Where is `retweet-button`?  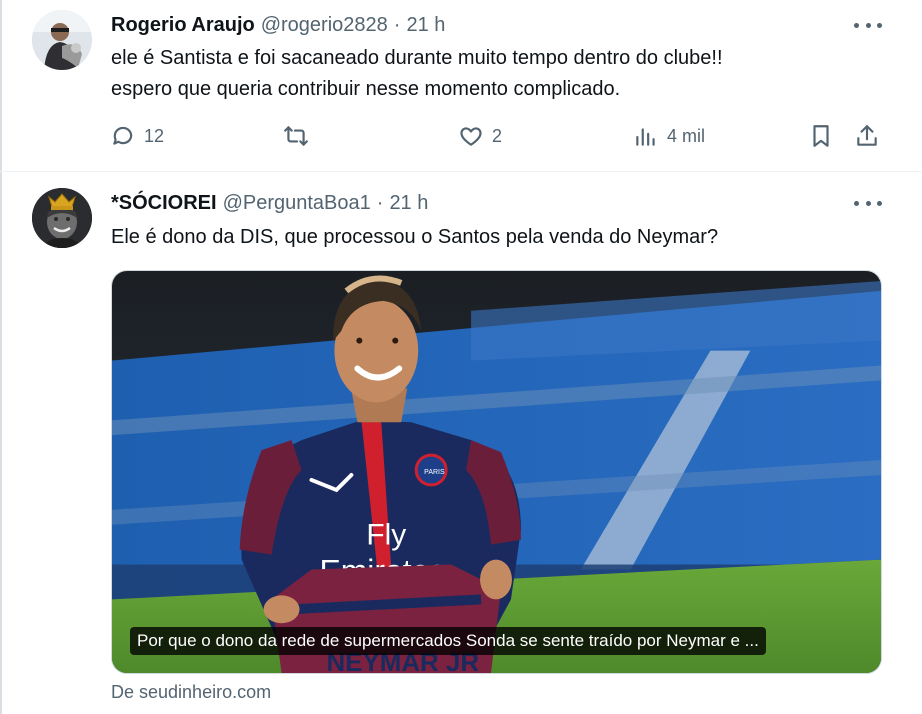
retweet-button is located at coordinates (300, 136).